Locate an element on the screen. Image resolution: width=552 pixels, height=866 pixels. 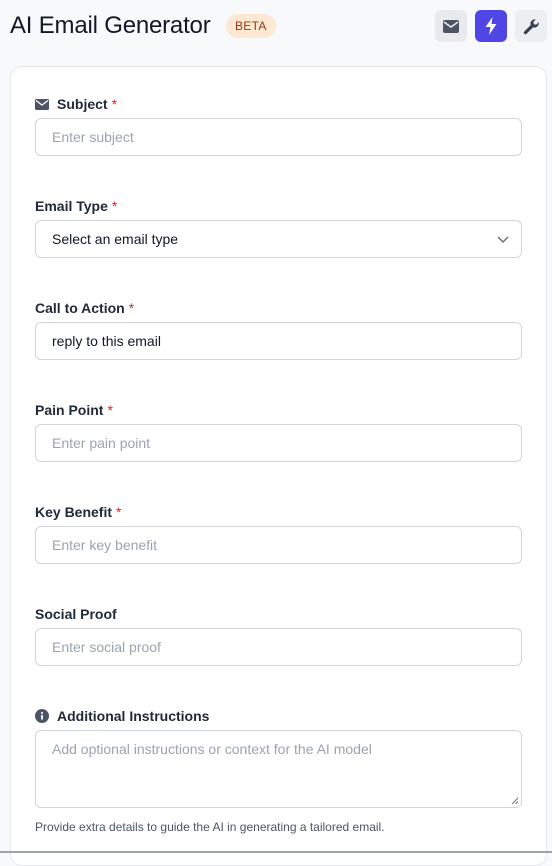
wrench-icon is located at coordinates (531, 26).